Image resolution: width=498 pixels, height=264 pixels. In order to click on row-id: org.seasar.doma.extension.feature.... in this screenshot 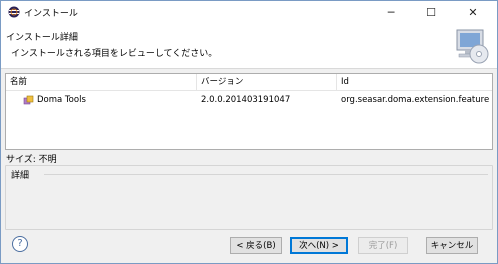, I will do `click(415, 100)`.